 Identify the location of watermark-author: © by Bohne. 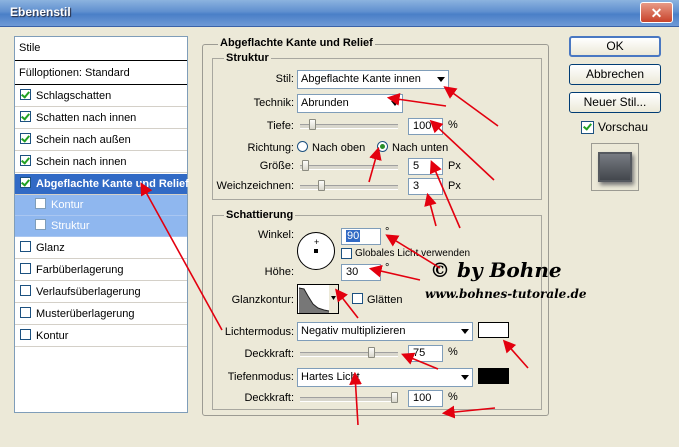
(496, 270).